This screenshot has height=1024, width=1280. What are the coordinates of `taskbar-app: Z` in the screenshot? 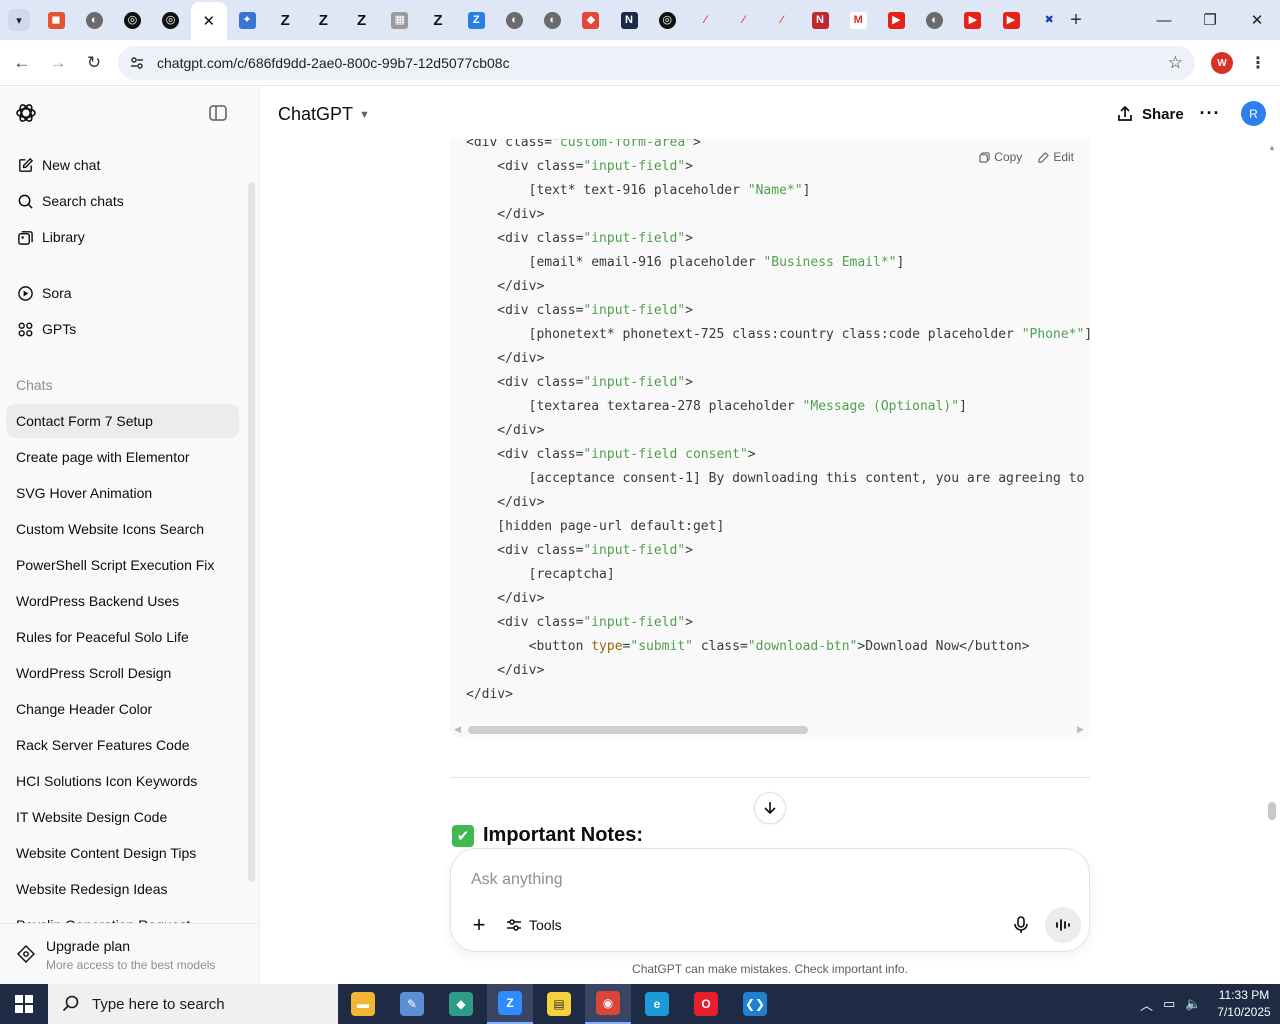 It's located at (510, 1004).